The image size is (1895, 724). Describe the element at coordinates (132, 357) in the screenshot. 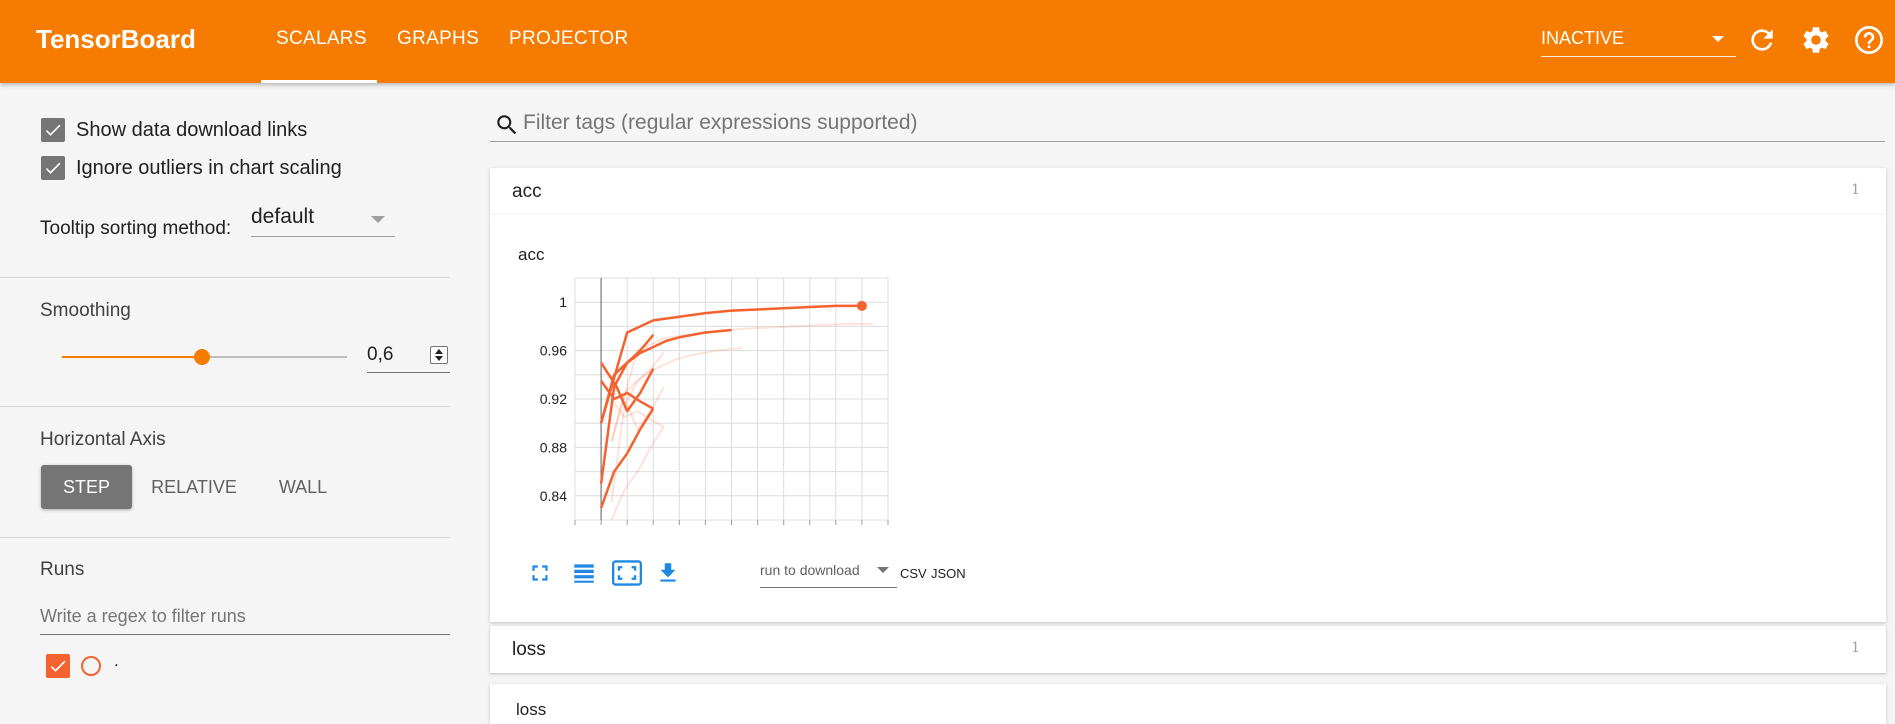

I see `smoothing-slider-fill` at that location.